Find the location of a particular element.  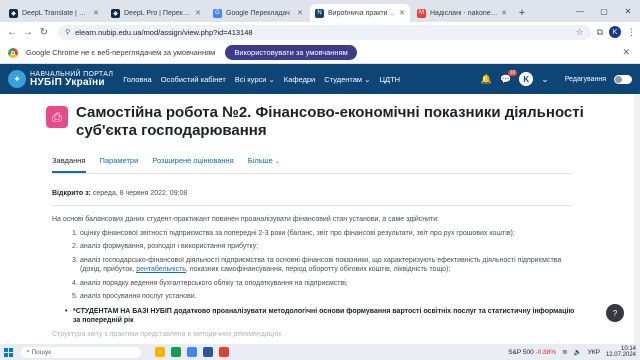

volume-icon: 🔈 is located at coordinates (578, 352).